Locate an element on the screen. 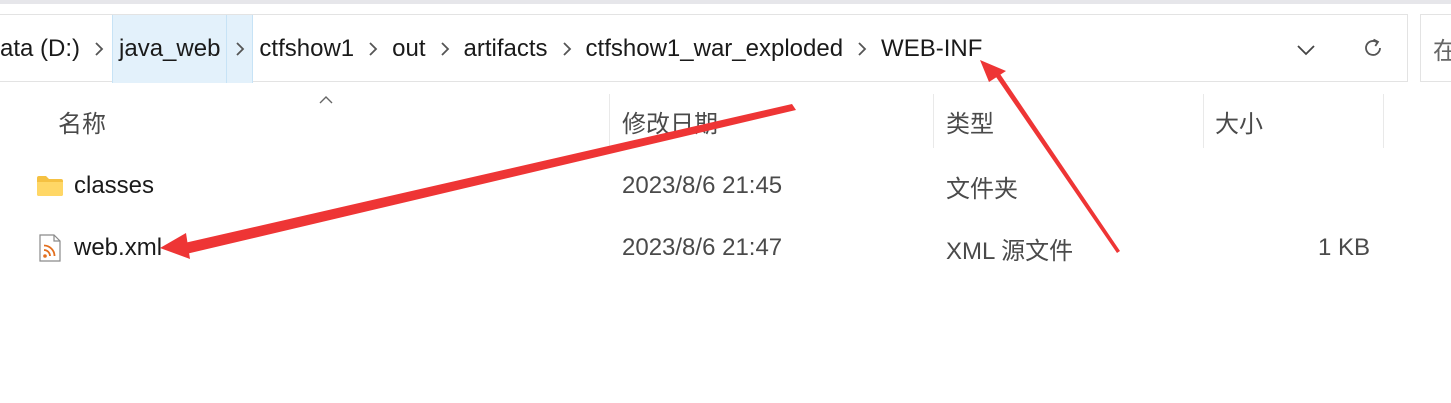 Image resolution: width=1451 pixels, height=403 pixels. file-modified: 2023/8/6 21:47 is located at coordinates (702, 247).